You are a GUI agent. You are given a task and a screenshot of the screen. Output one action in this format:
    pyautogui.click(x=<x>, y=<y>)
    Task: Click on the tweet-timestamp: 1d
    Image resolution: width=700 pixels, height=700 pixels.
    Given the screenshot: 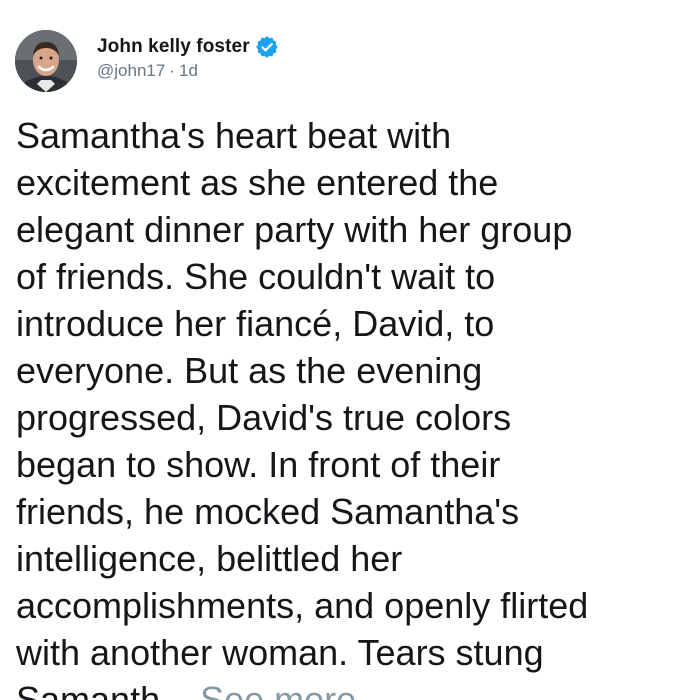 What is the action you would take?
    pyautogui.click(x=188, y=70)
    